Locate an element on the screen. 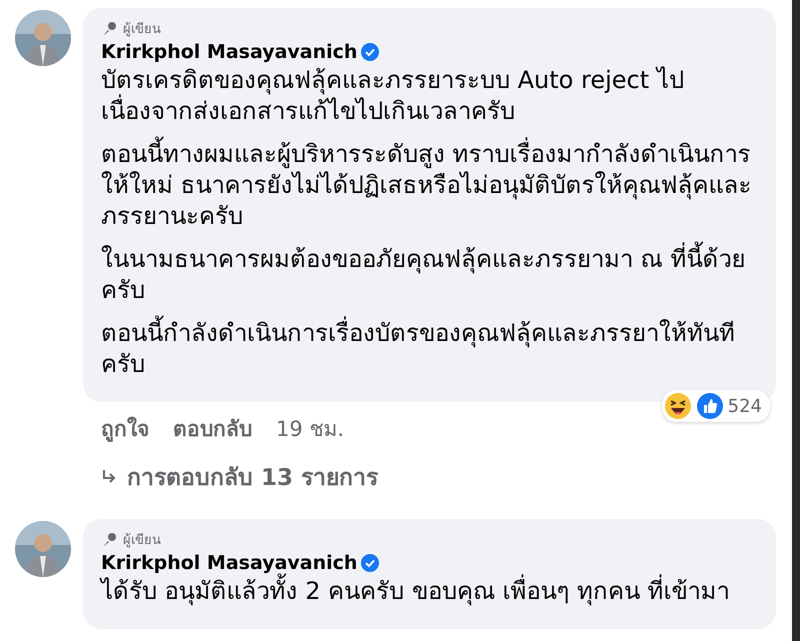 The width and height of the screenshot is (800, 641). comment-text: ได้รับ อนุมัติแล้วทั้ง 2 คนครับ ขอบคุณ เพื่อนๆ ทุกคน ที่เข้ามา is located at coordinates (429, 591).